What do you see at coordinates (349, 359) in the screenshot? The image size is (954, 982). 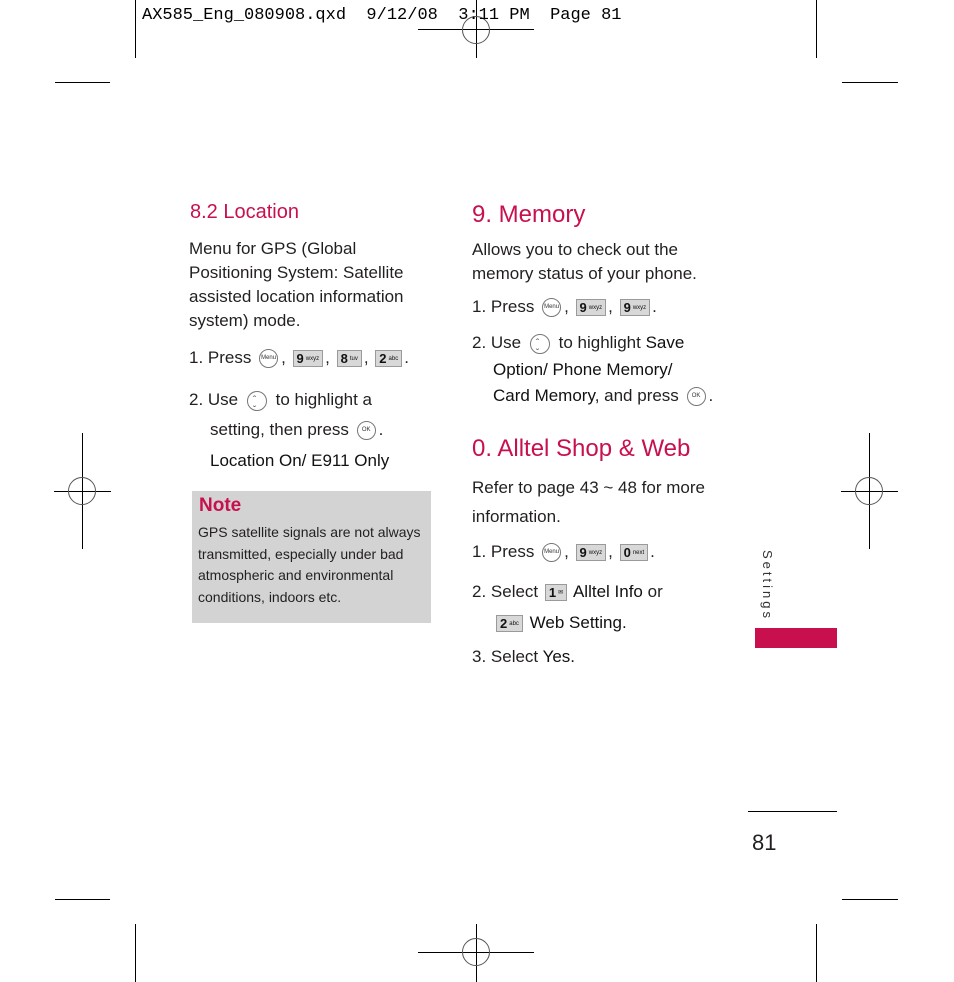 I see `key-8-icon: 8 tuv` at bounding box center [349, 359].